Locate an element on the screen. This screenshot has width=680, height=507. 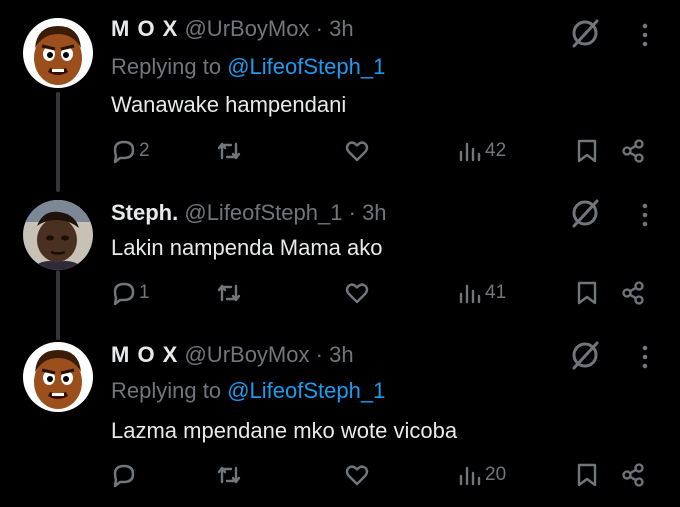
views-count: 42 is located at coordinates (496, 150).